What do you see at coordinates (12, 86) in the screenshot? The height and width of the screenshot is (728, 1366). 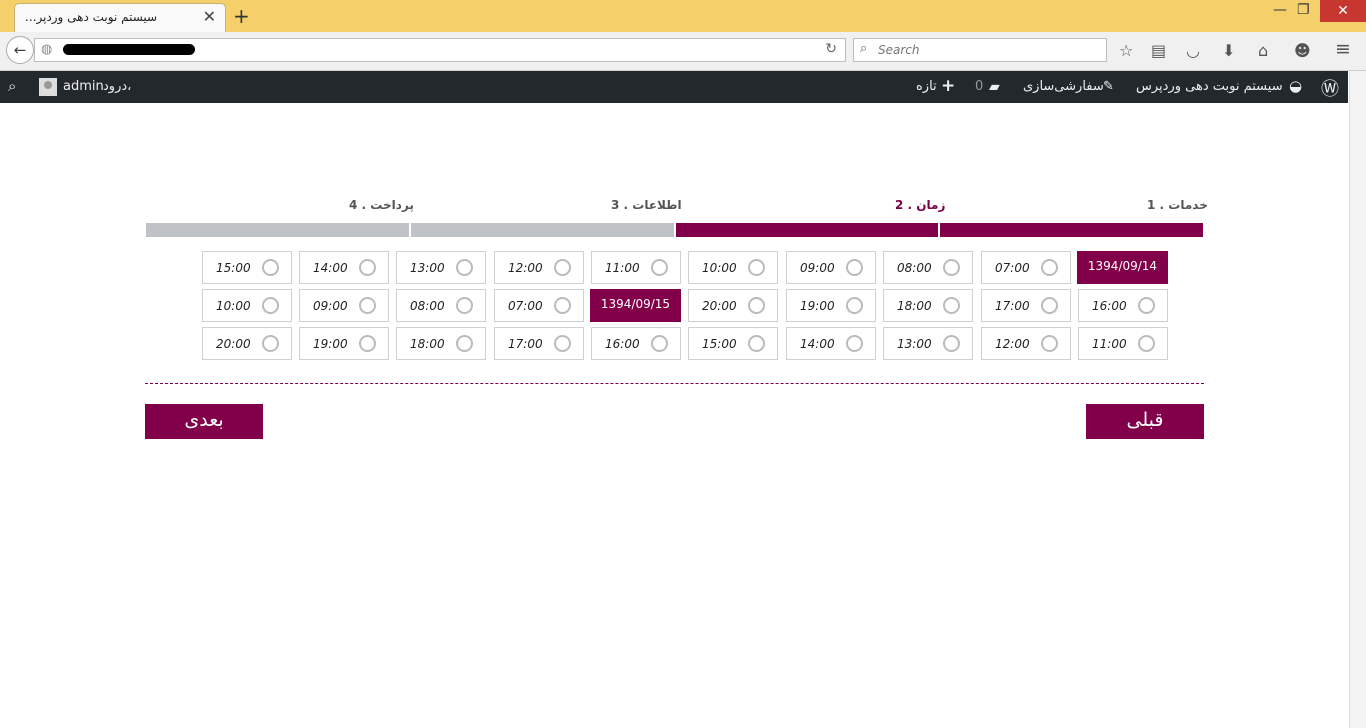 I see `admin-search-icon: ⌕` at bounding box center [12, 86].